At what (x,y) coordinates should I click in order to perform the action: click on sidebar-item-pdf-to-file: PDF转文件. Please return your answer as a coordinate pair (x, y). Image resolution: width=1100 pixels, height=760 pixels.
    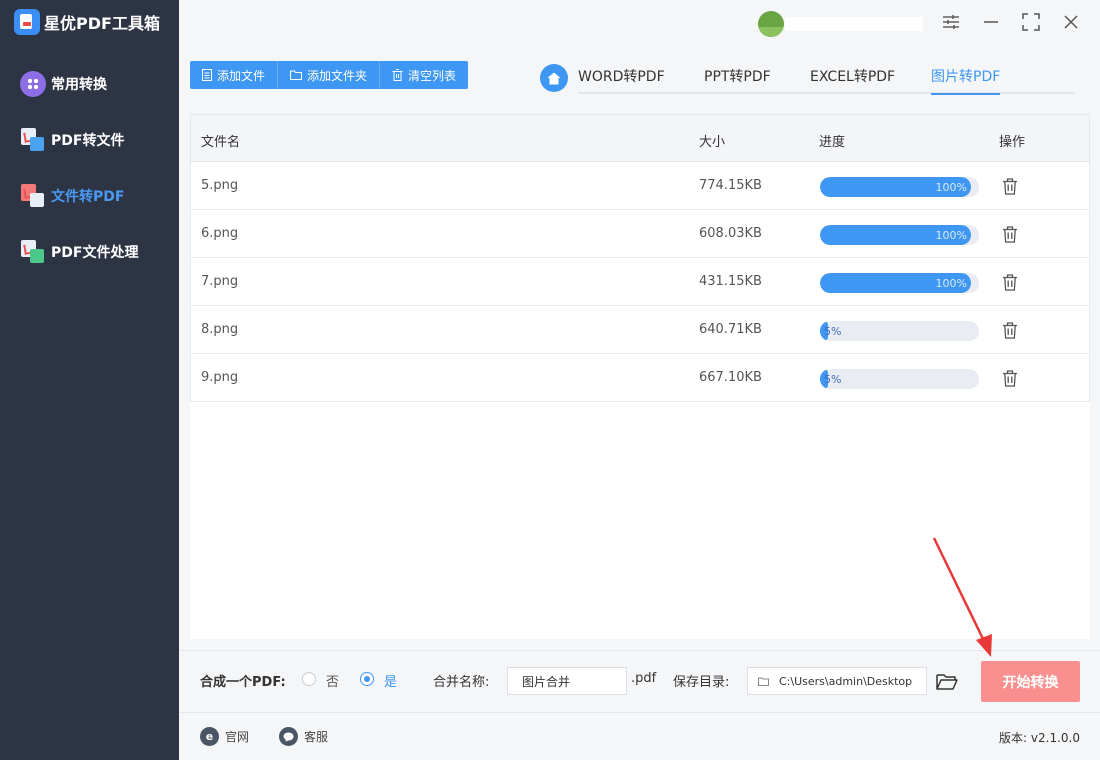
    Looking at the image, I should click on (72, 140).